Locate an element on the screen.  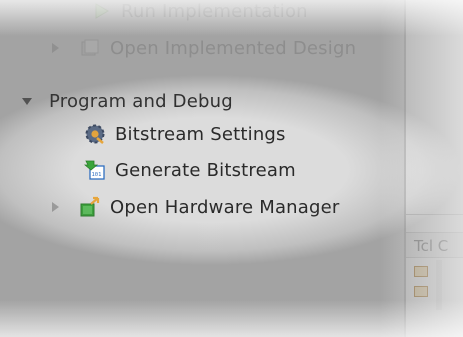
hardware-manager-icon is located at coordinates (90, 207).